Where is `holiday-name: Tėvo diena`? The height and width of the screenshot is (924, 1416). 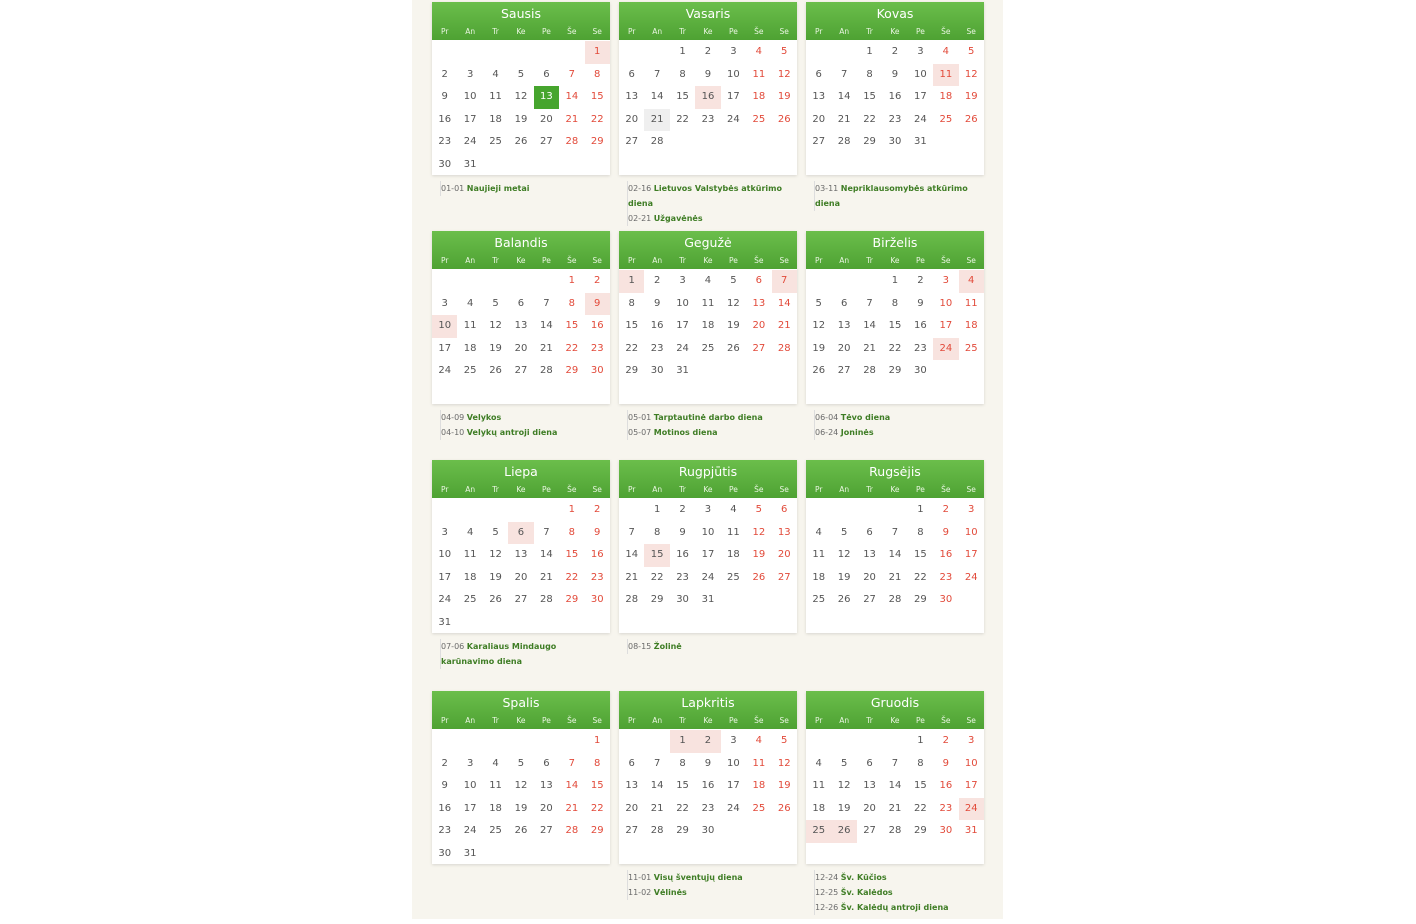
holiday-name: Tėvo diena is located at coordinates (865, 417).